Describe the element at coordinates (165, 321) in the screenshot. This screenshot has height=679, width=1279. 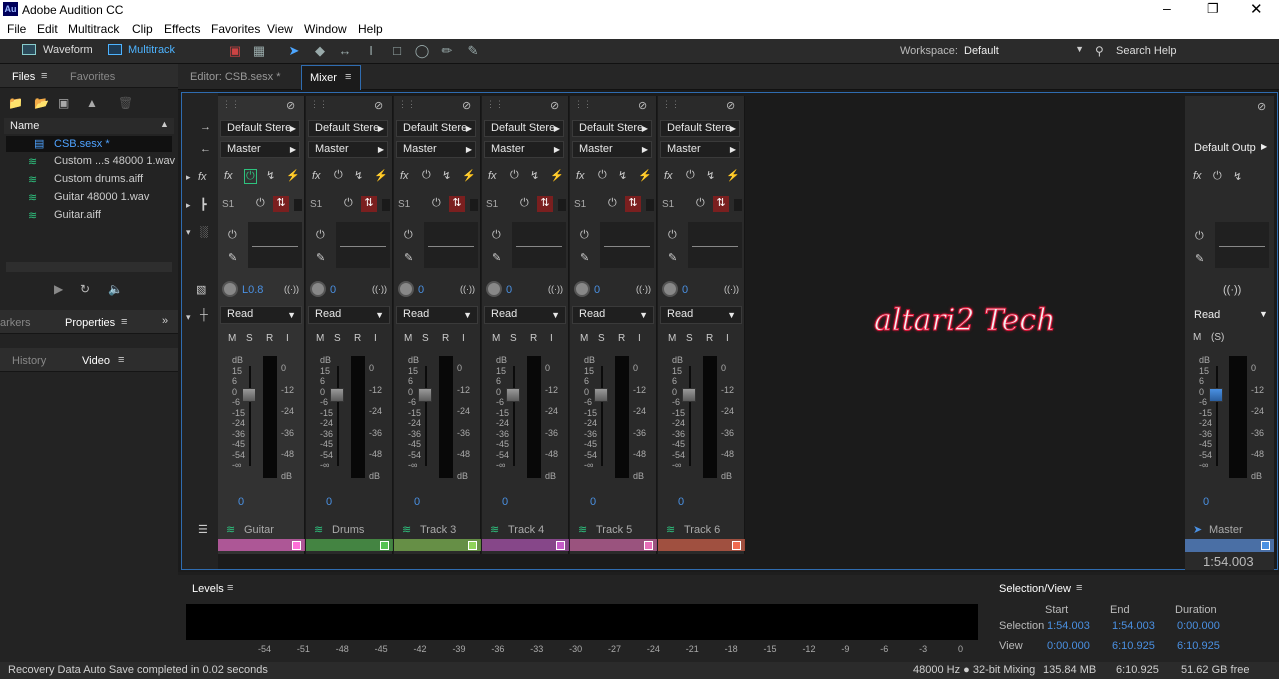
I see `expand-icon: »` at that location.